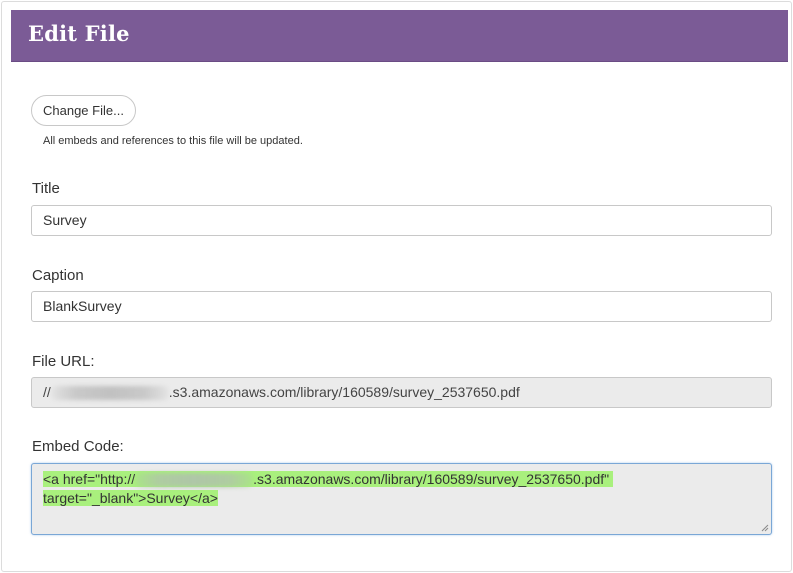 The image size is (793, 573). I want to click on panel-header: Edit File, so click(399, 36).